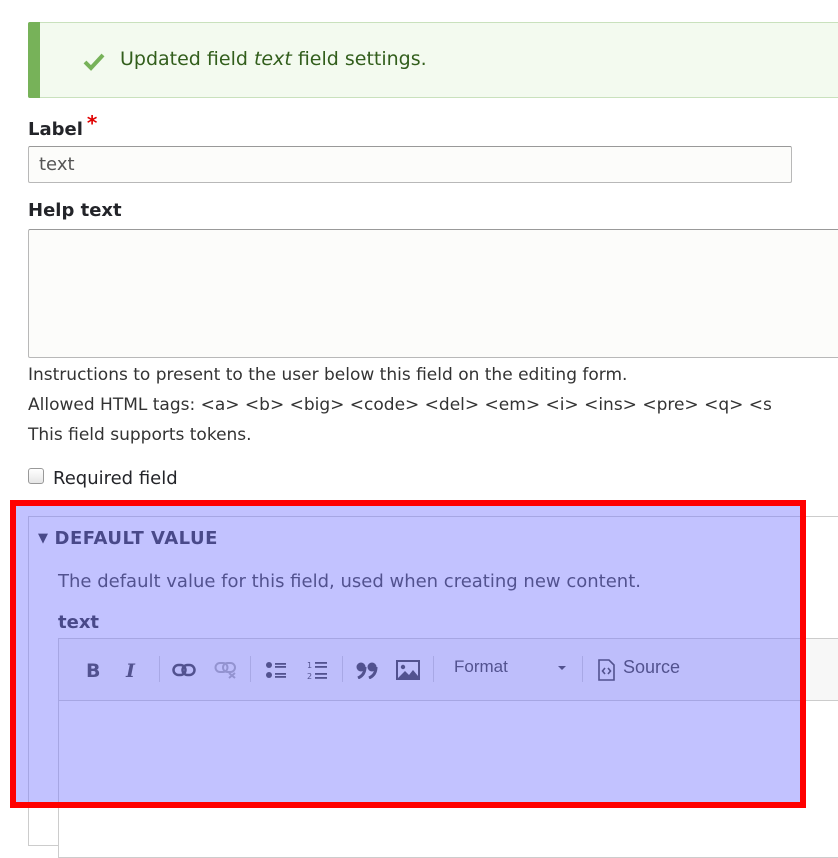 The height and width of the screenshot is (858, 838). I want to click on status-suffix: field settings., so click(359, 59).